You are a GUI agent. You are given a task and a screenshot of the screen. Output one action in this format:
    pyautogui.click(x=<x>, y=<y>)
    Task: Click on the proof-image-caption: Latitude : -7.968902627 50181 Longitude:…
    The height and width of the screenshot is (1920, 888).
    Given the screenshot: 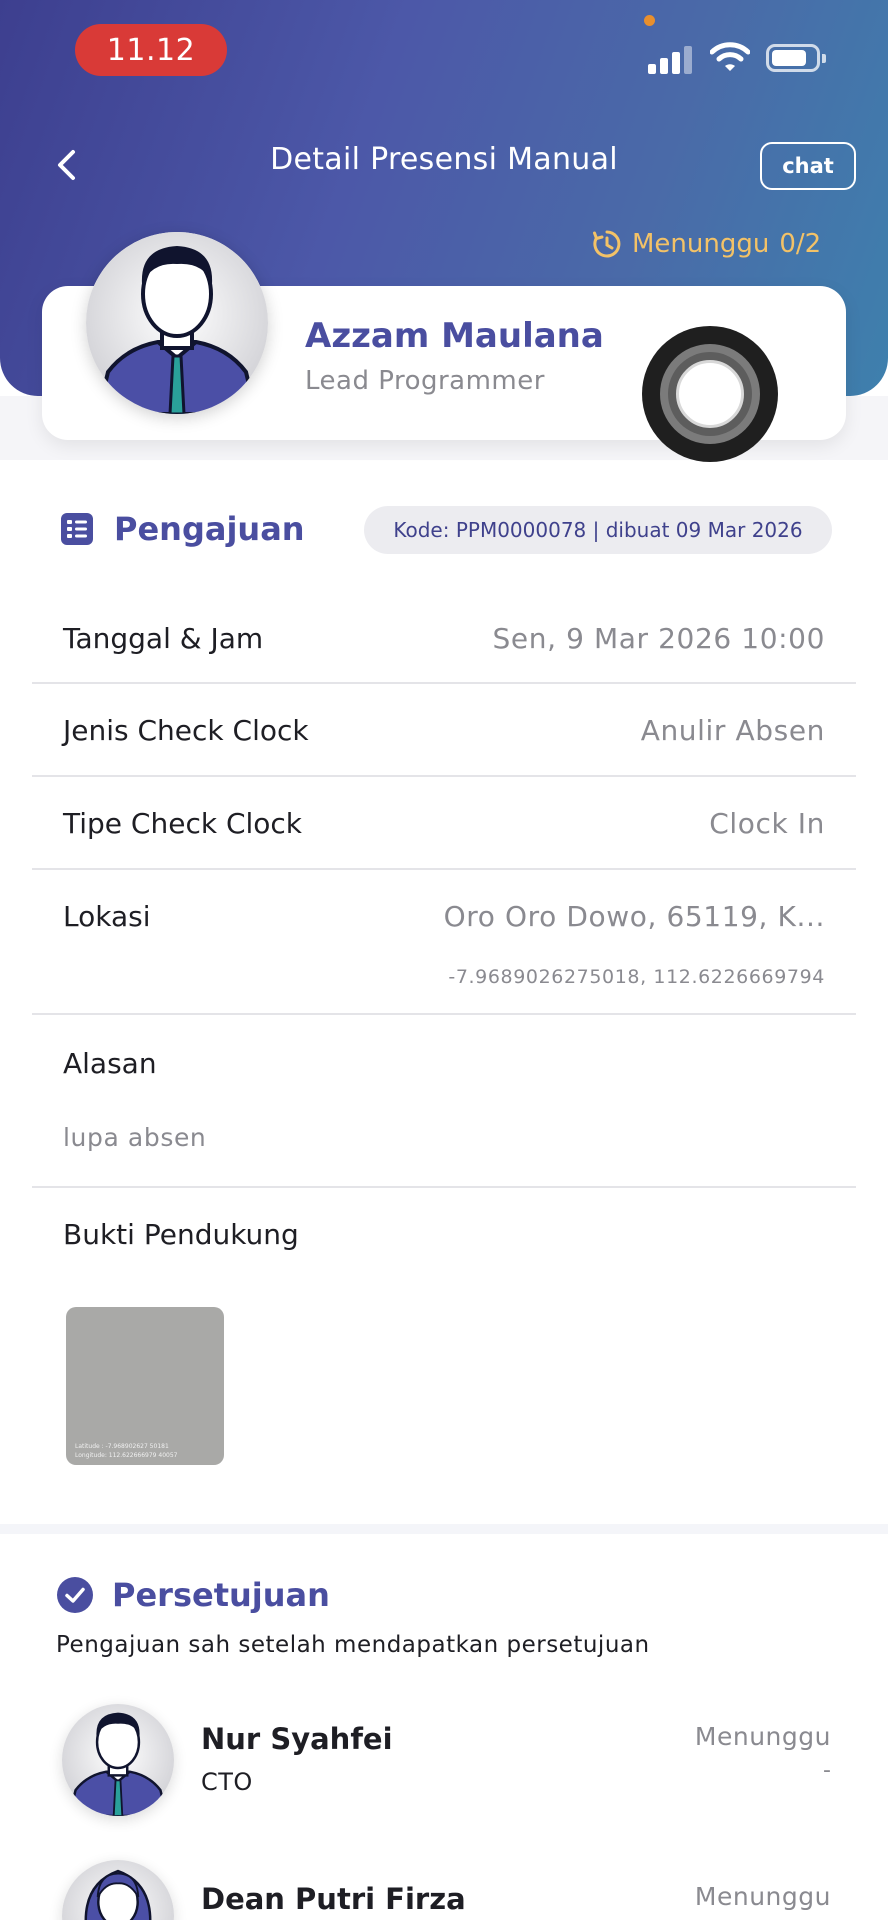 What is the action you would take?
    pyautogui.click(x=126, y=1451)
    